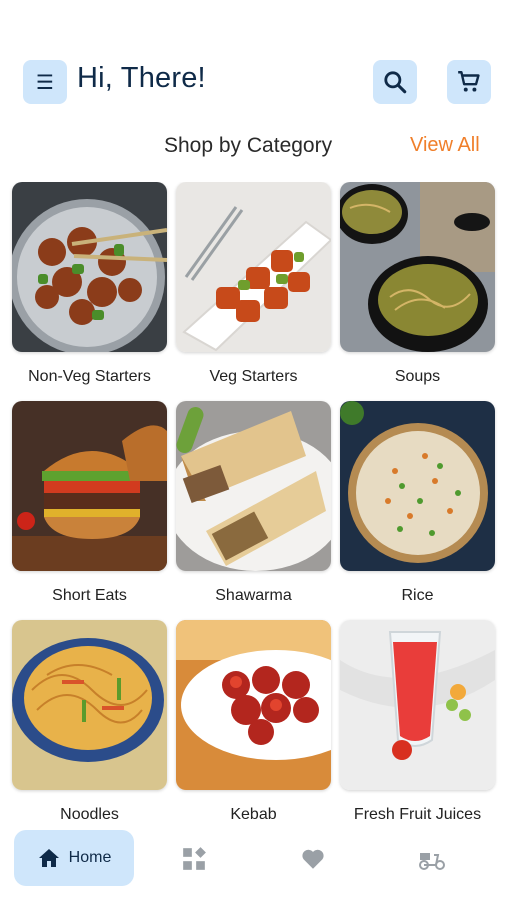  I want to click on nav-home-button: Home, so click(74, 858).